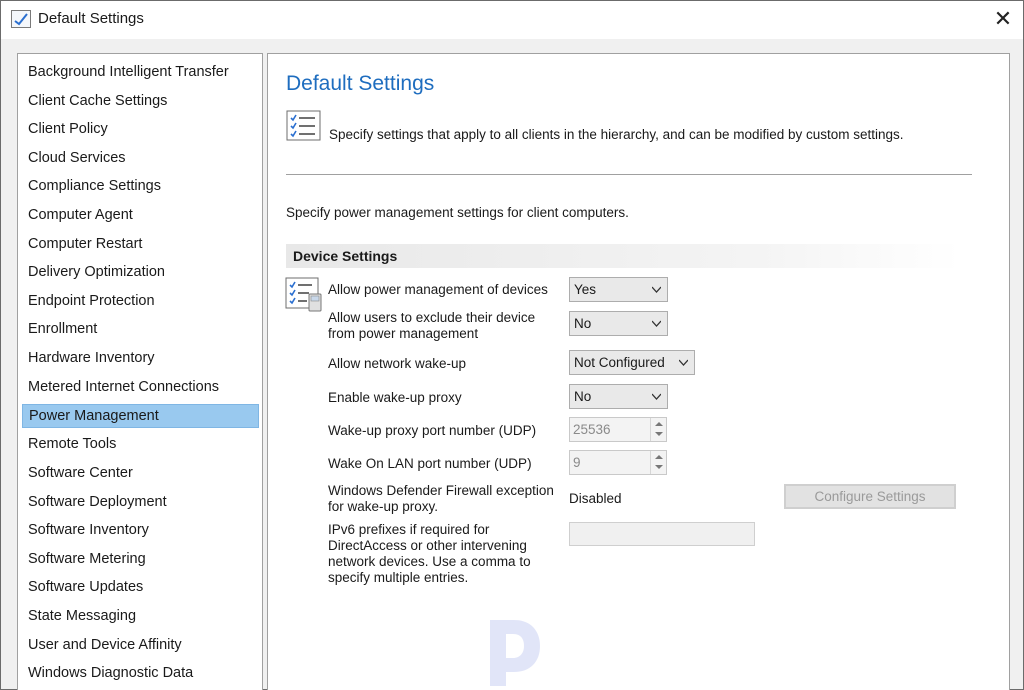 Image resolution: width=1024 pixels, height=690 pixels. What do you see at coordinates (360, 83) in the screenshot?
I see `page-title: Default Settings` at bounding box center [360, 83].